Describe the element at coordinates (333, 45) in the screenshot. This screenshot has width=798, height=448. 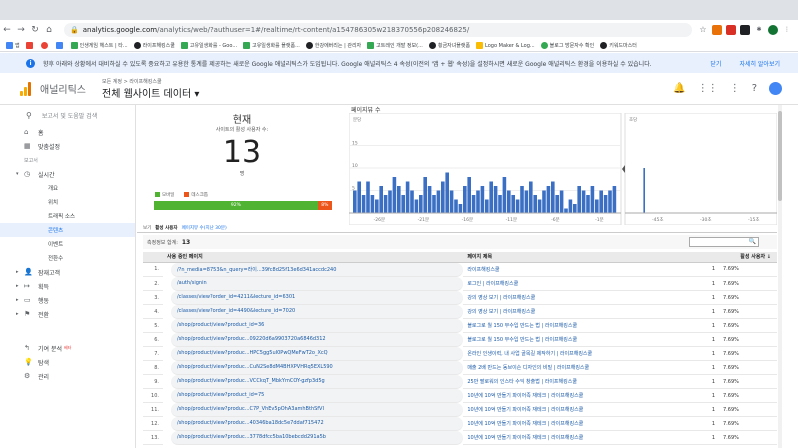
I see `bookmark-item: 한강에버리는 | 관리자` at that location.